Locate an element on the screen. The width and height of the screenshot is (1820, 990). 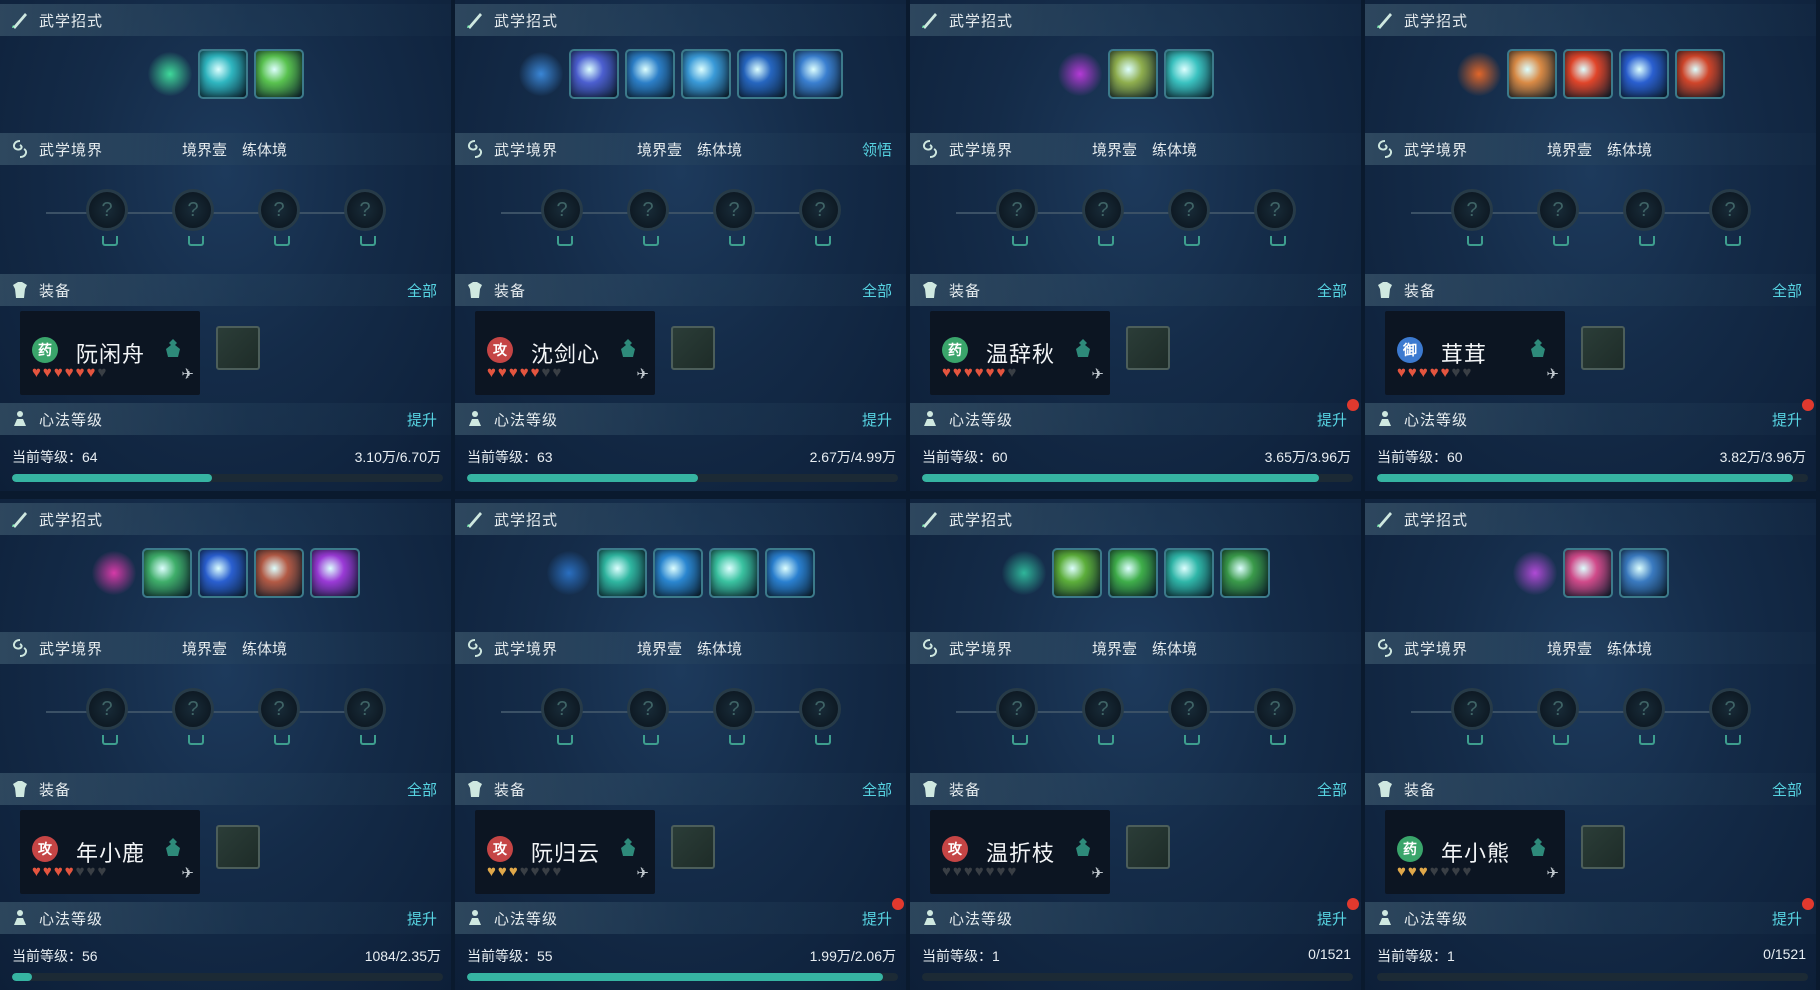
character-card: 攻 沈剑心 ♥ ♥ ♥ ♥ ♥ ♥ ♥ ✈ is located at coordinates (565, 353).